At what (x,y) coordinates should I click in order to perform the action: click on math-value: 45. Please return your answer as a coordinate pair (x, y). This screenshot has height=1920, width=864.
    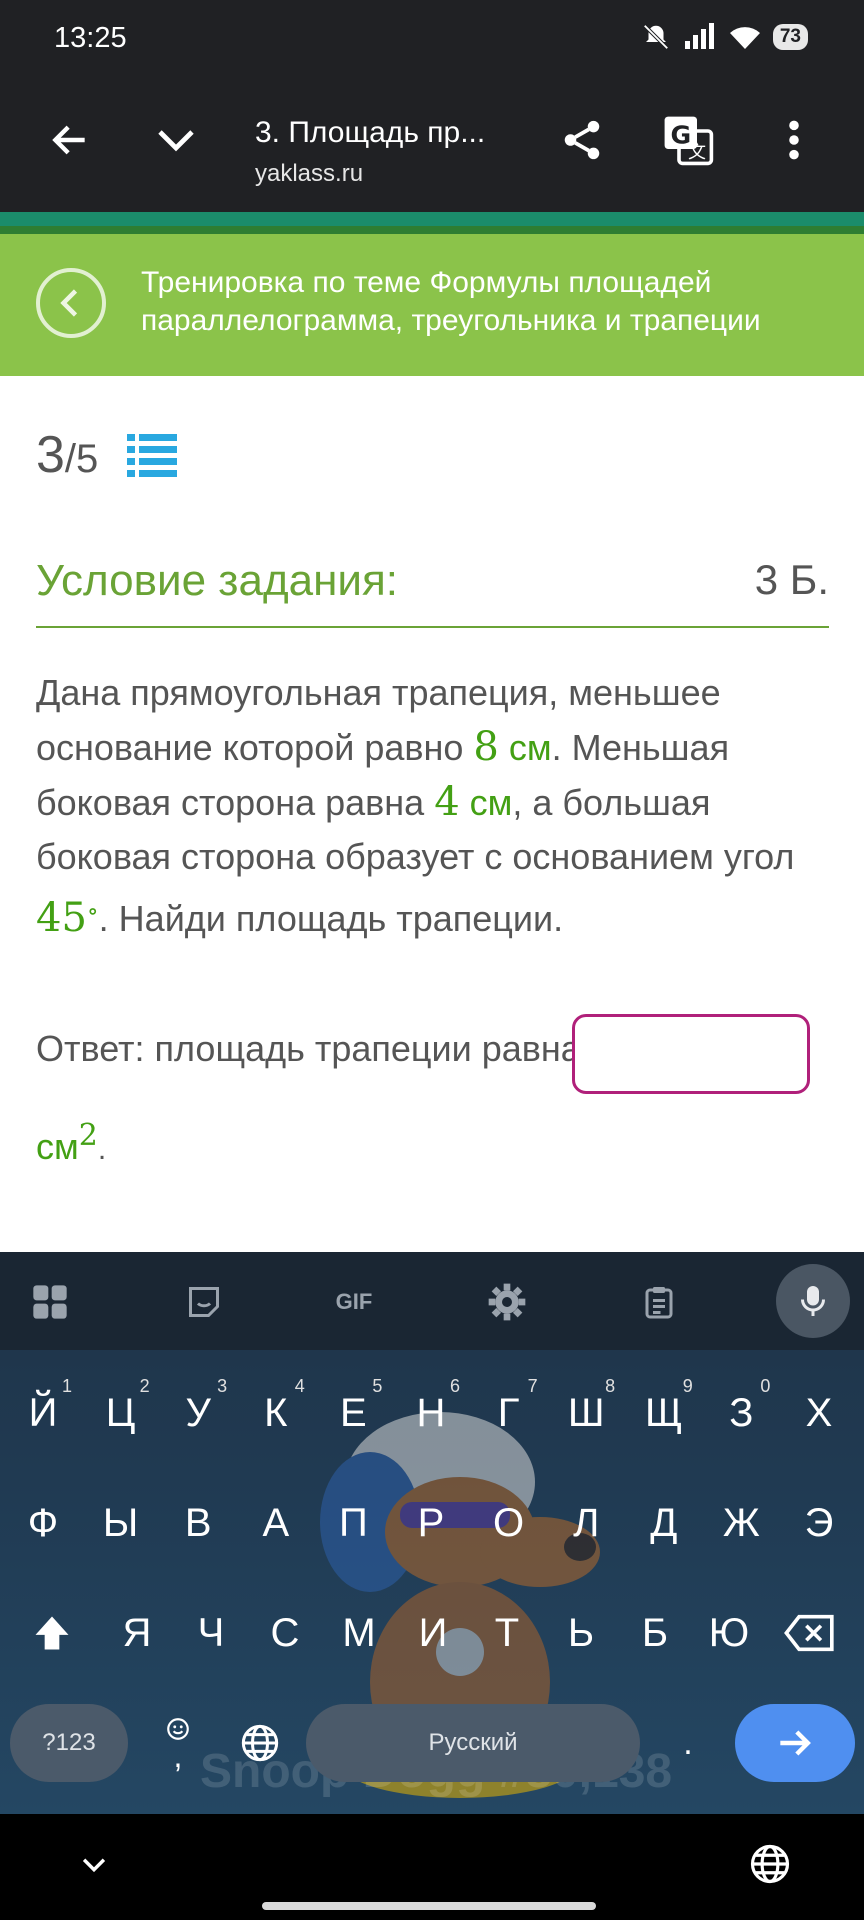
    Looking at the image, I should click on (61, 918).